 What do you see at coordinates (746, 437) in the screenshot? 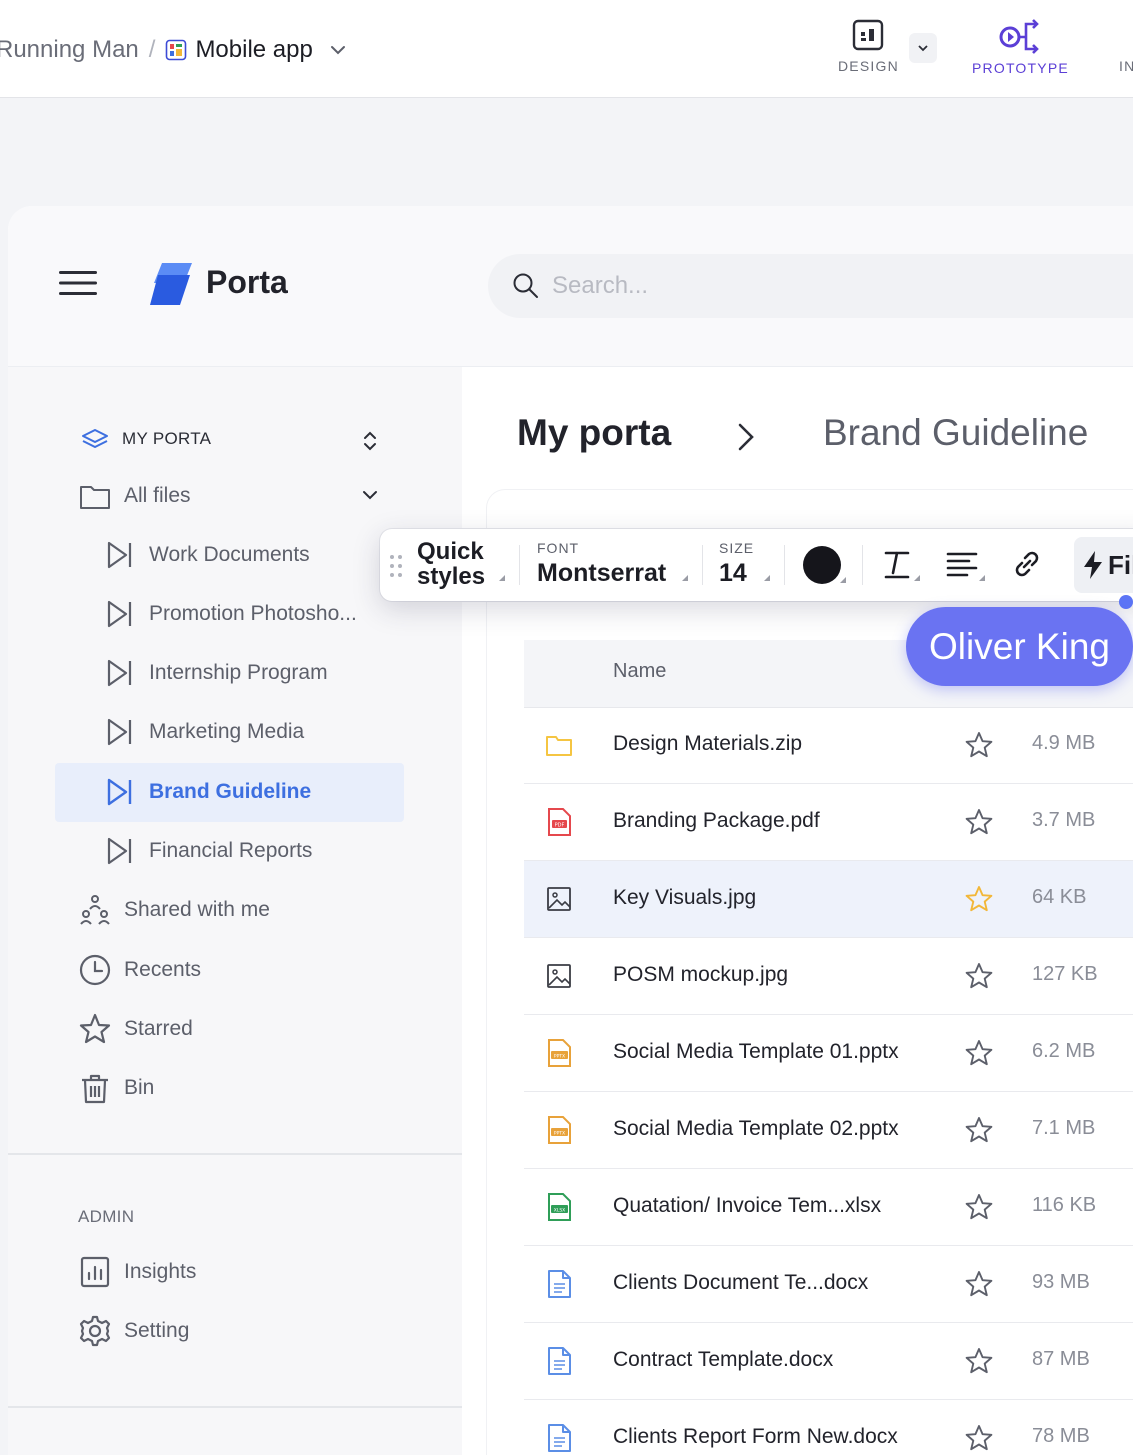
I see `chevron-right-icon` at bounding box center [746, 437].